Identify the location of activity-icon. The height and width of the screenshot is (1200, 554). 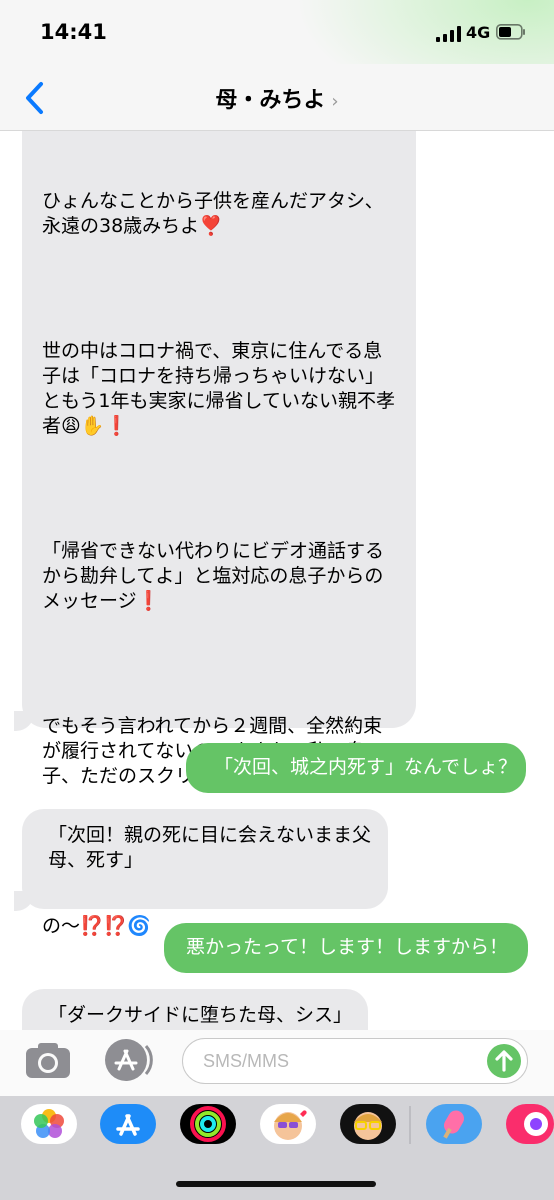
(208, 1124).